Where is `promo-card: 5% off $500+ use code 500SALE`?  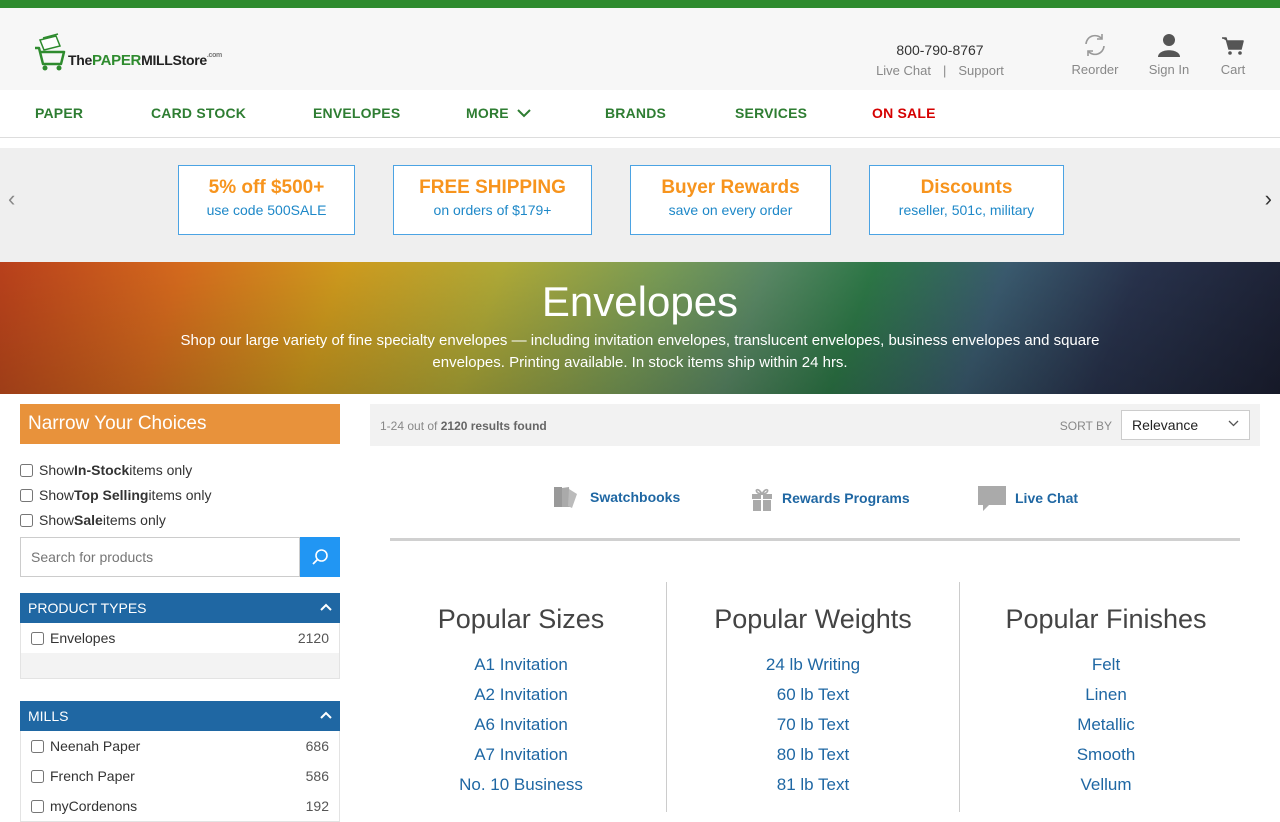 promo-card: 5% off $500+ use code 500SALE is located at coordinates (266, 200).